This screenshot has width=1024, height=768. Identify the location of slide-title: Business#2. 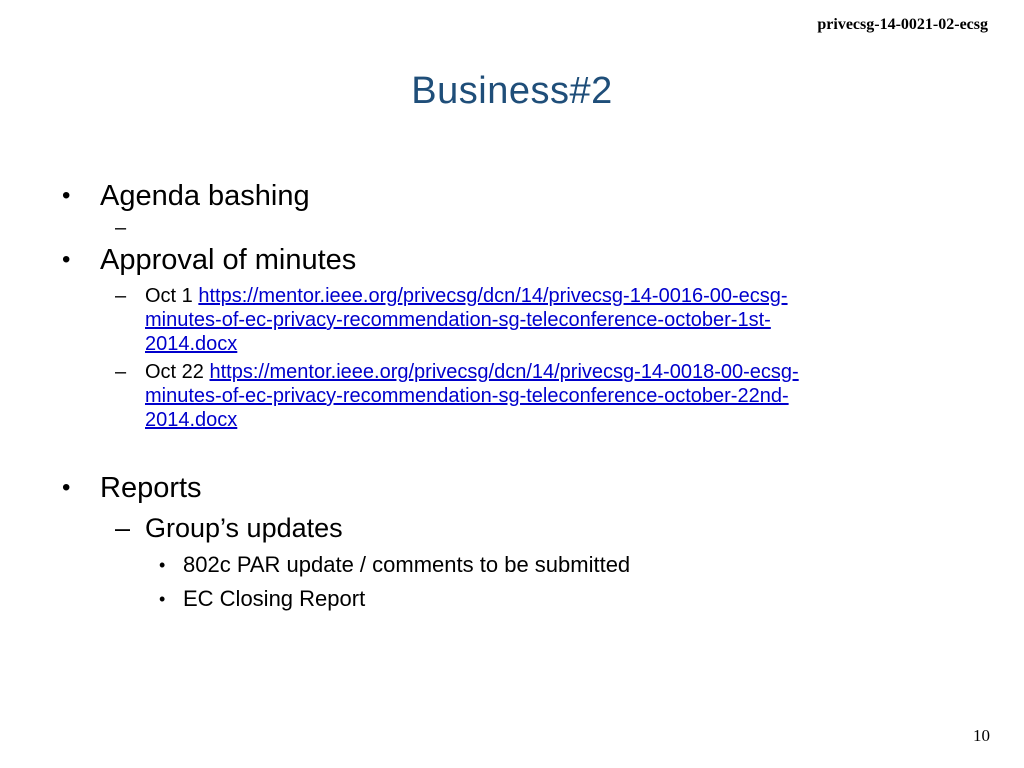
(512, 91).